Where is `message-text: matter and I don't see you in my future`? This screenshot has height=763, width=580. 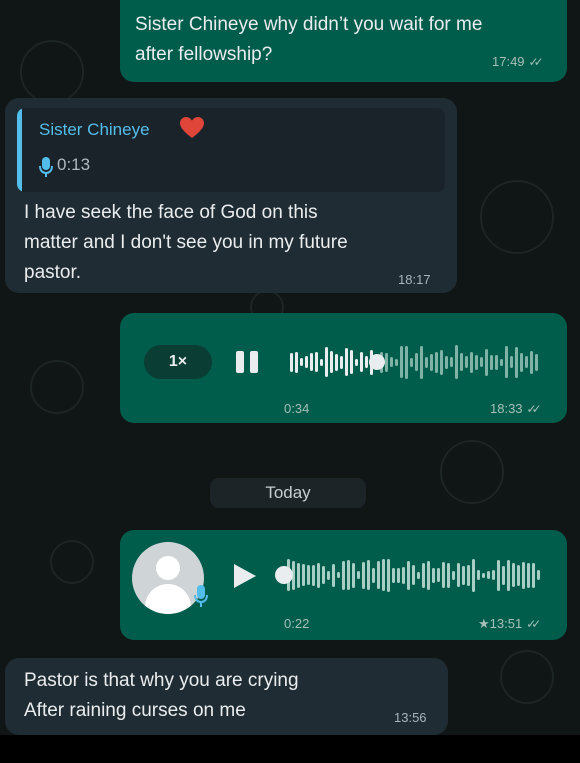 message-text: matter and I don't see you in my future is located at coordinates (186, 242).